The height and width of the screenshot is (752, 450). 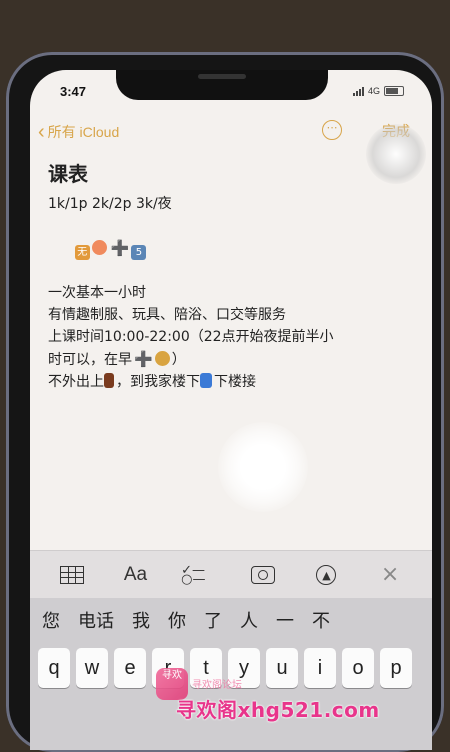 I want to click on notes-toolbar: Aa ✓— ○— ▲ ×, so click(x=231, y=574).